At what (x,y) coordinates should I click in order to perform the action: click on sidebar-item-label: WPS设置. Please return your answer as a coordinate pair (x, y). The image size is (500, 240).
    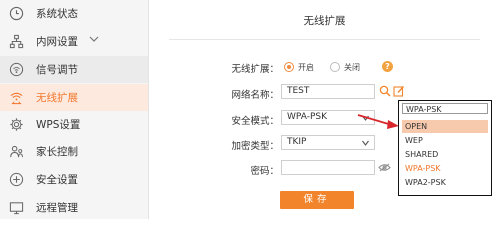
    Looking at the image, I should click on (58, 125).